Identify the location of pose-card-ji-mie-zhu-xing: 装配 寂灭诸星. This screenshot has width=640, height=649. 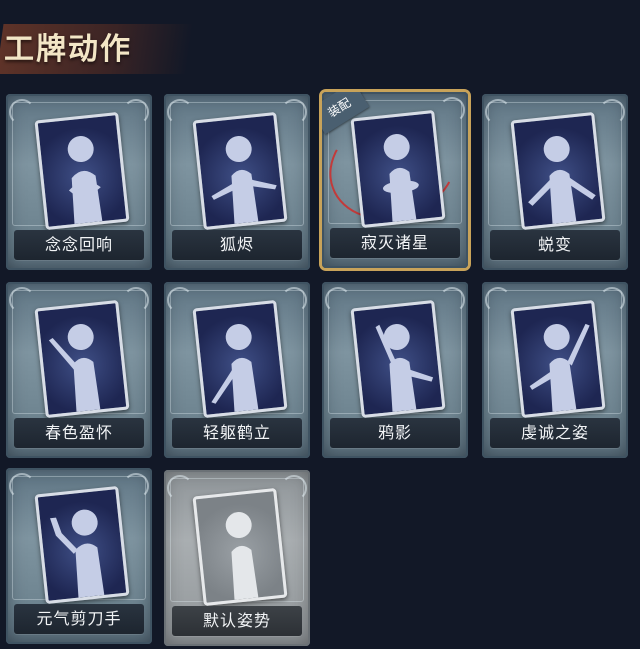
(395, 180).